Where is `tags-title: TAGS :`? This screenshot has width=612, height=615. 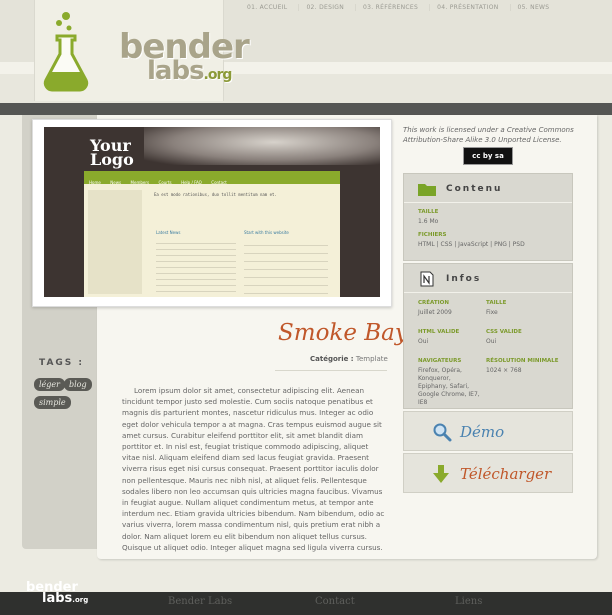 tags-title: TAGS : is located at coordinates (62, 363).